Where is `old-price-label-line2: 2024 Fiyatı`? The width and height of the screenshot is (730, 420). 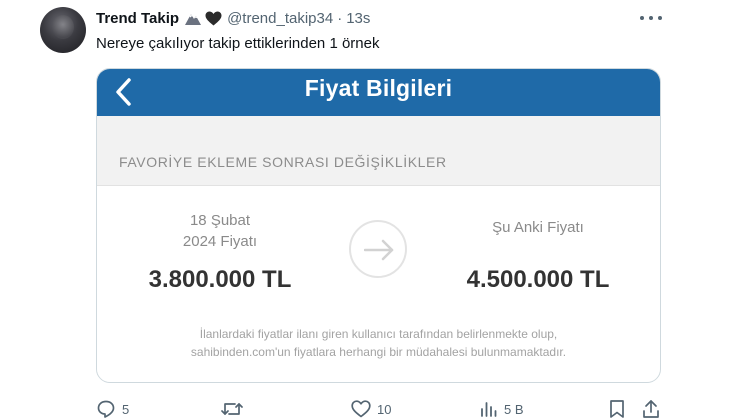 old-price-label-line2: 2024 Fiyatı is located at coordinates (220, 241).